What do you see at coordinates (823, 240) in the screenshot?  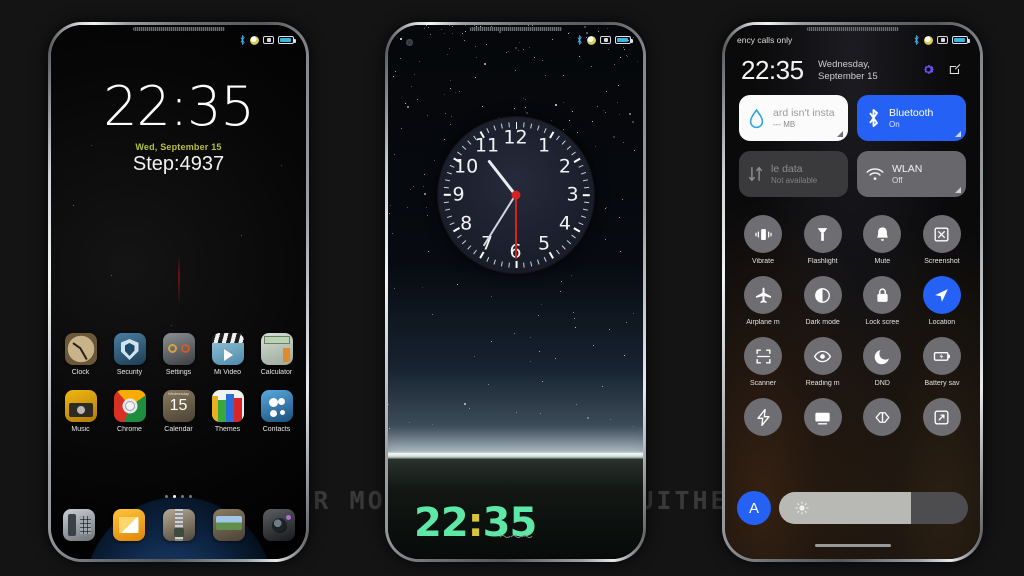 I see `toggle-flashlight: Flashlight` at bounding box center [823, 240].